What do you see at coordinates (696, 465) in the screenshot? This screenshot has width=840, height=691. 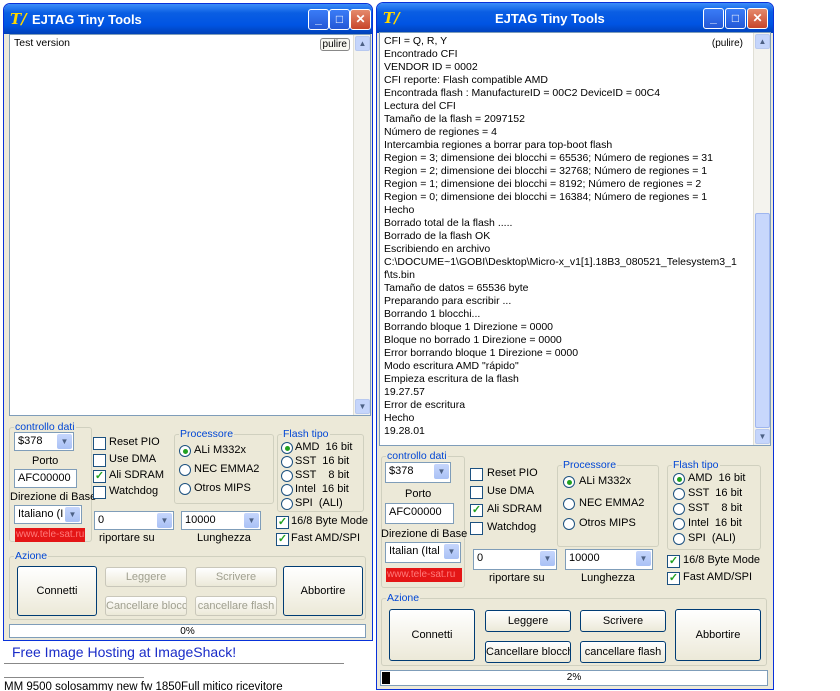 I see `group-label: Flash tipo` at bounding box center [696, 465].